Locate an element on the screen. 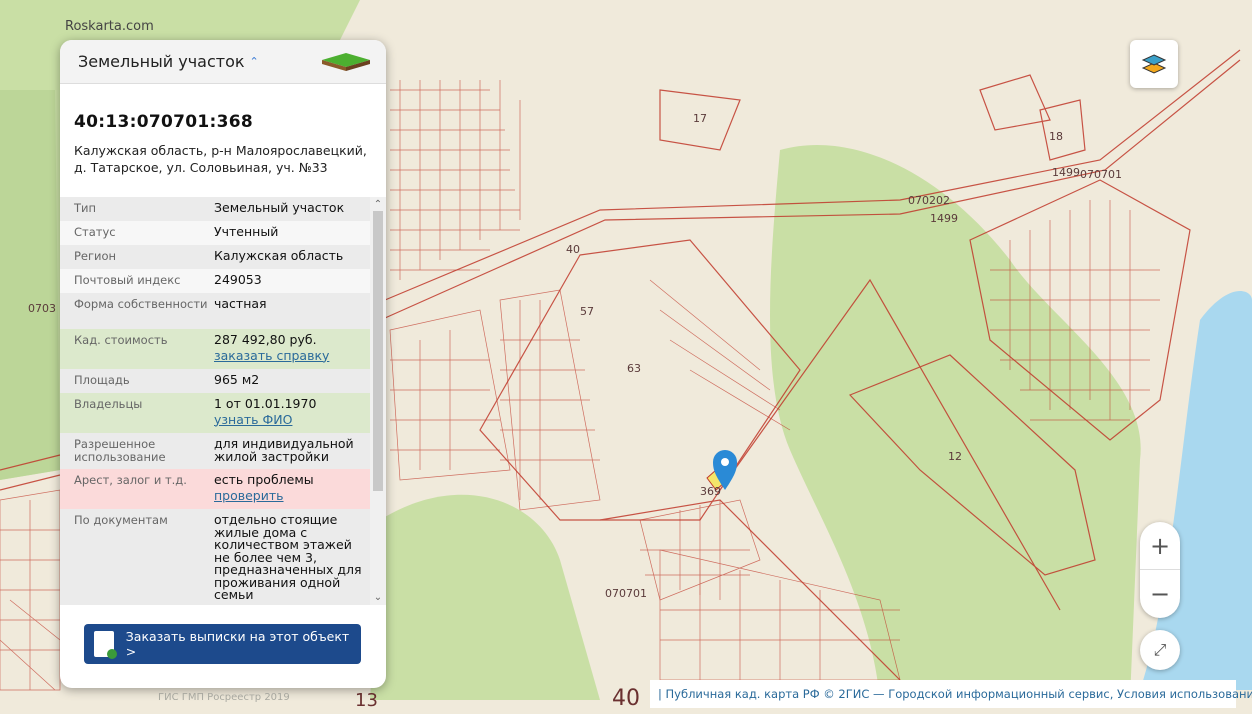 This screenshot has width=1252, height=714. map-label: 070202 is located at coordinates (929, 200).